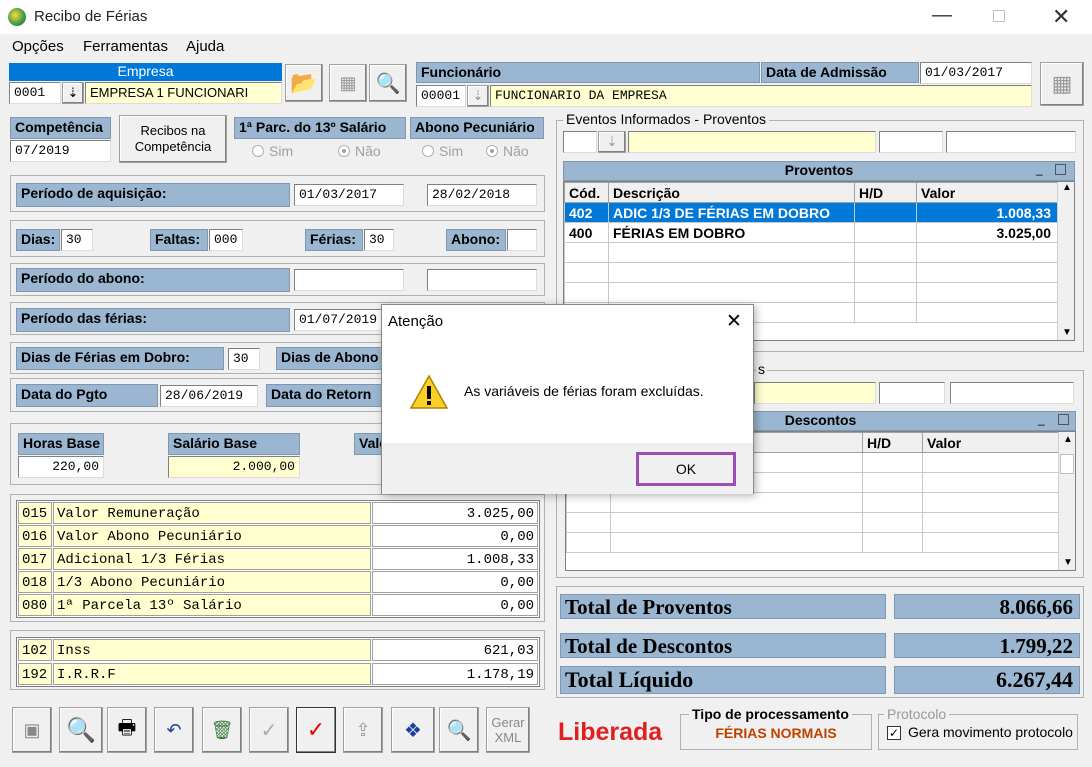  Describe the element at coordinates (942, 15) in the screenshot. I see `minimize-icon: —` at that location.